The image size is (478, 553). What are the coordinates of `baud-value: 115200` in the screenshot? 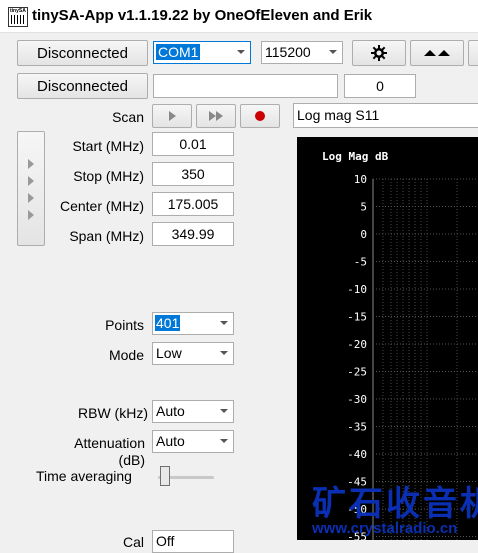 It's located at (288, 52).